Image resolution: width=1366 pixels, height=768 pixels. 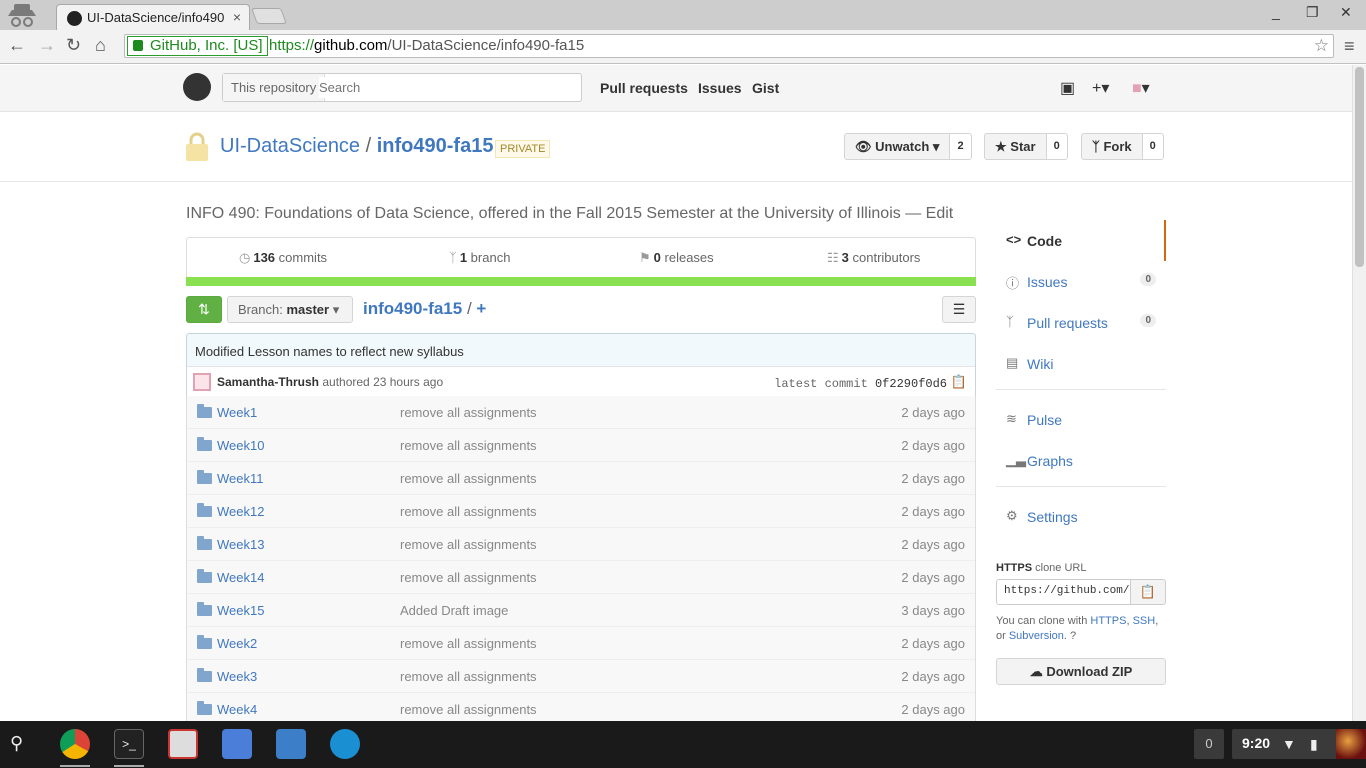 What do you see at coordinates (1349, 46) in the screenshot?
I see `chrome-menu-icon: ≡` at bounding box center [1349, 46].